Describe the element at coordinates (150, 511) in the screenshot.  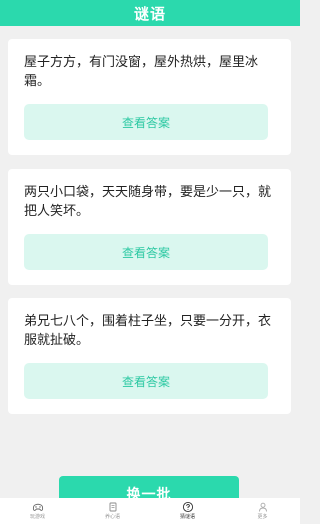
I see `bottom-tab-bar: 玩游戏 养心语 猜谜语 更多` at that location.